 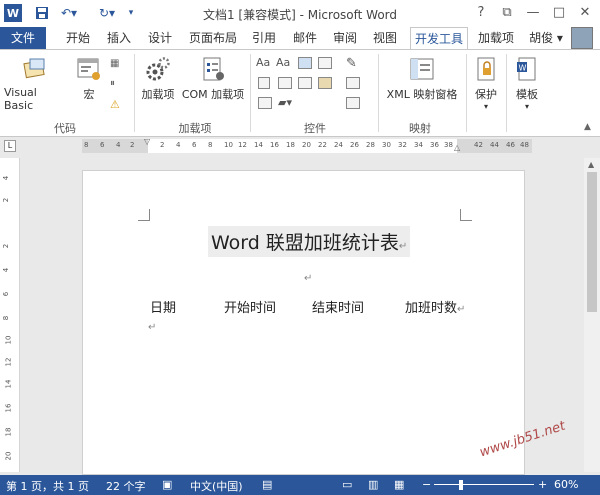 What do you see at coordinates (385, 38) in the screenshot?
I see `tab-view: 视图` at bounding box center [385, 38].